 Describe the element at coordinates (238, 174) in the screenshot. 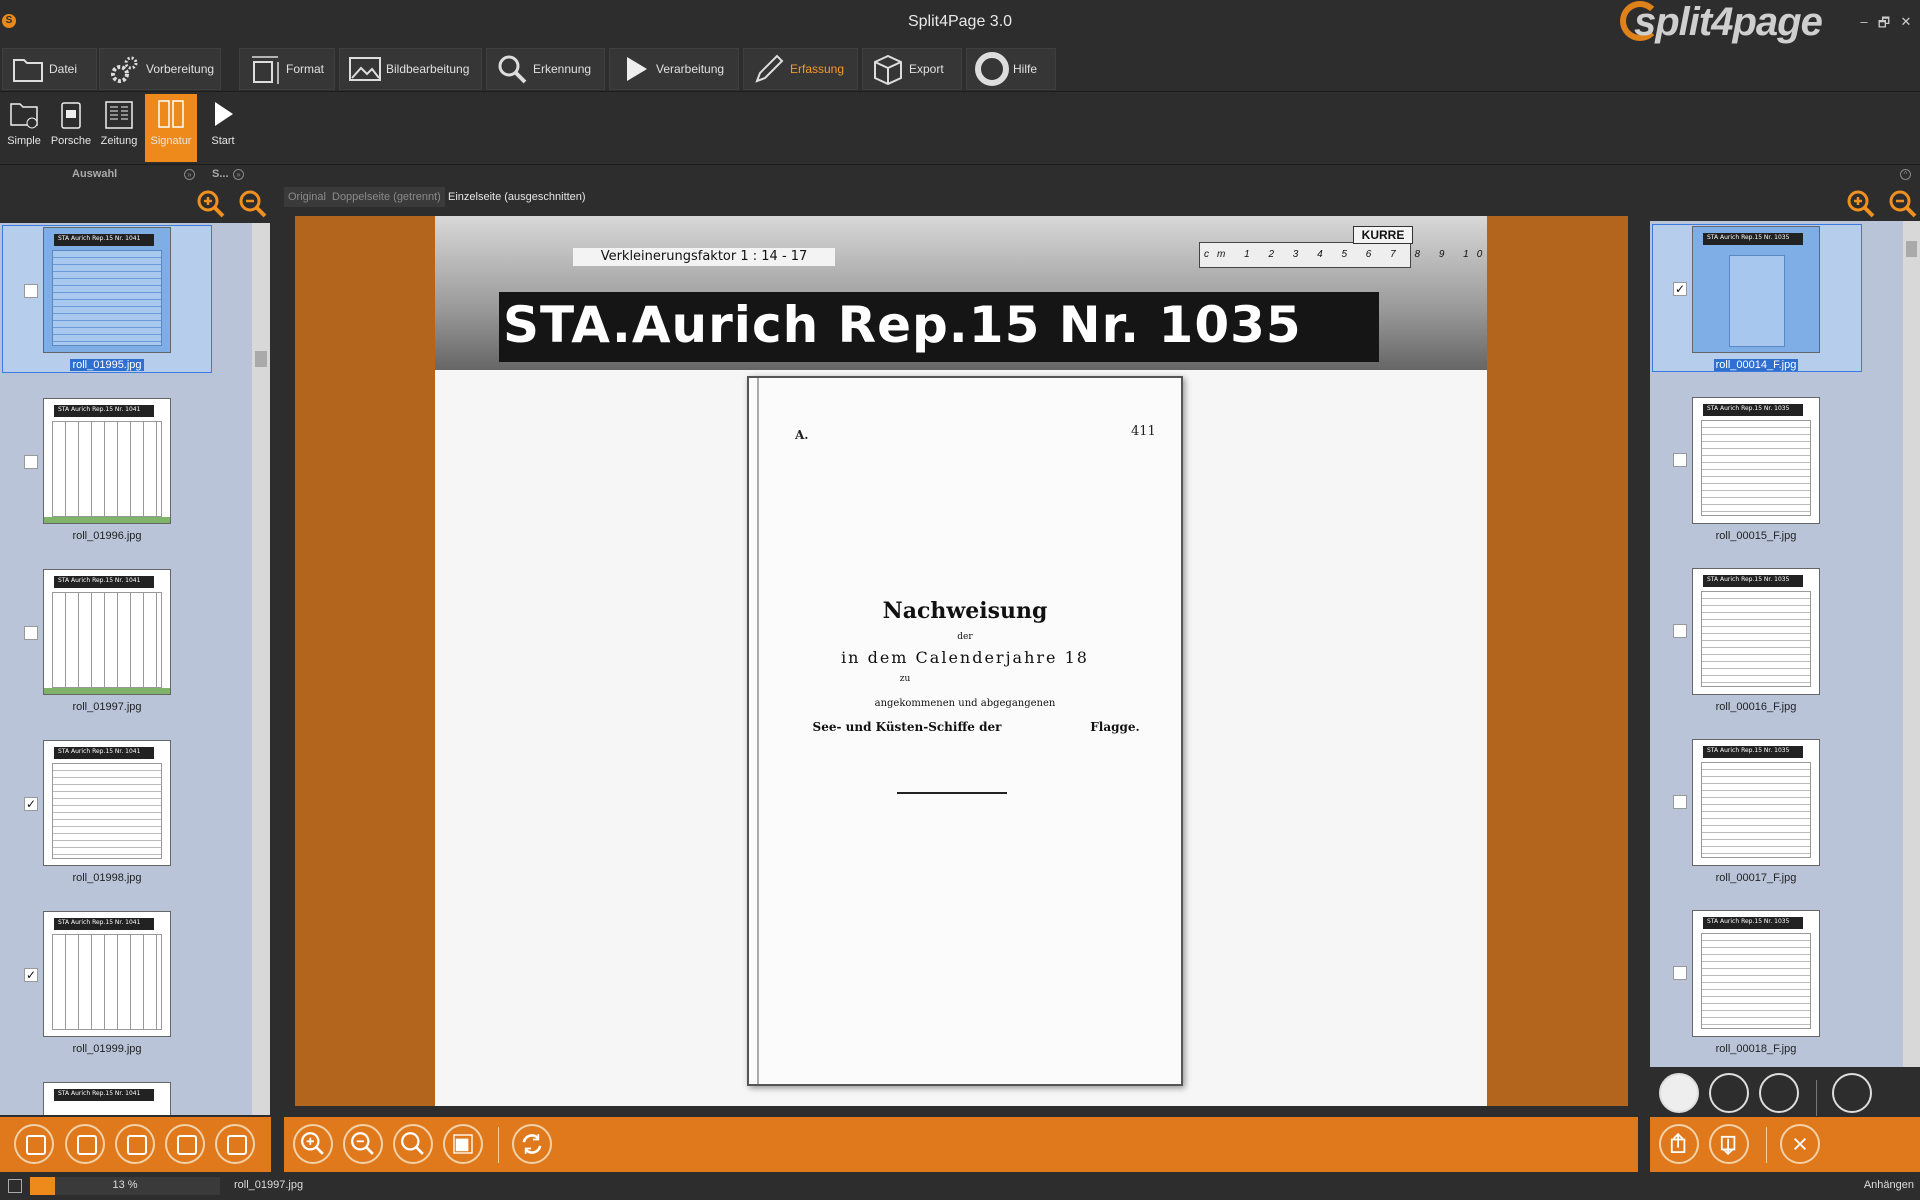

I see `collapse-second-button: »` at that location.